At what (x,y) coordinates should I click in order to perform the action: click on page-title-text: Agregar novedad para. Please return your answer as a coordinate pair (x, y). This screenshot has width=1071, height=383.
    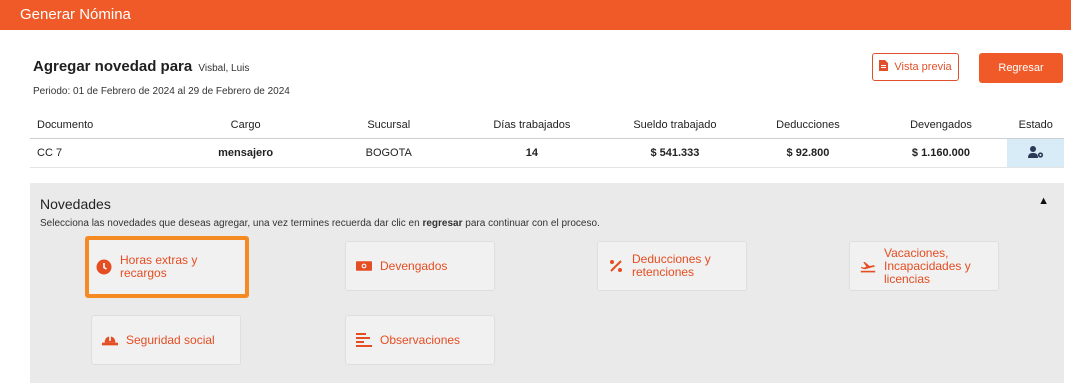
    Looking at the image, I should click on (113, 66).